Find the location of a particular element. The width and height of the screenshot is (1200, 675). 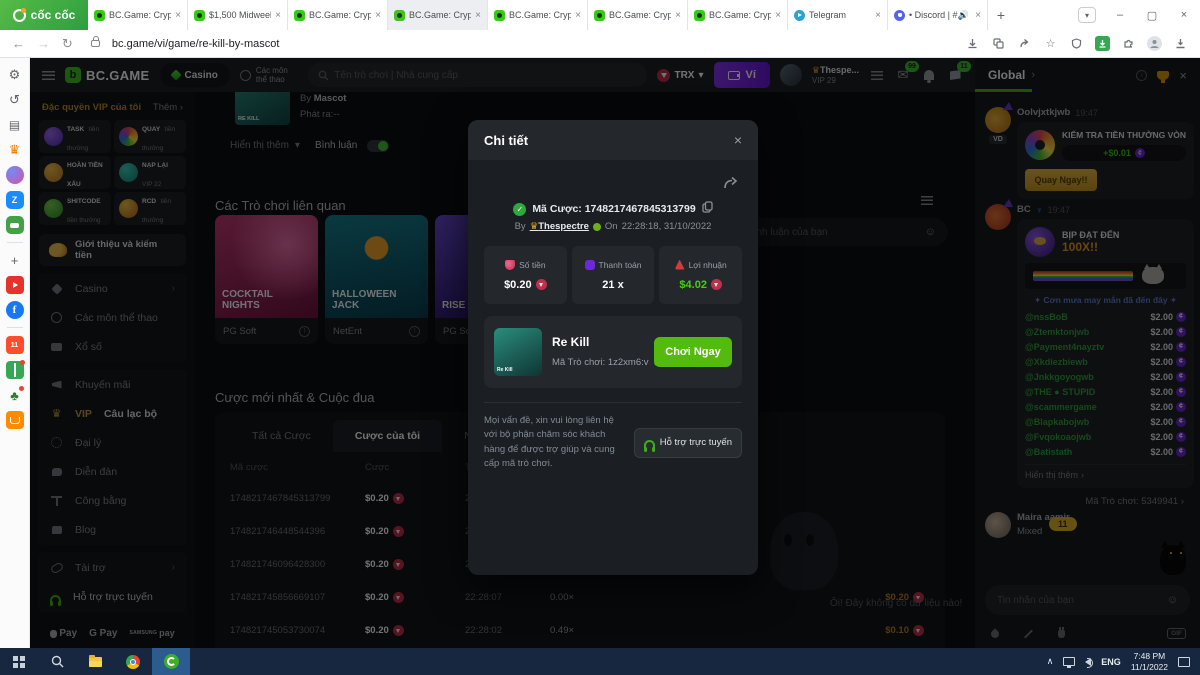

ssl-lock-icon is located at coordinates (95, 41).